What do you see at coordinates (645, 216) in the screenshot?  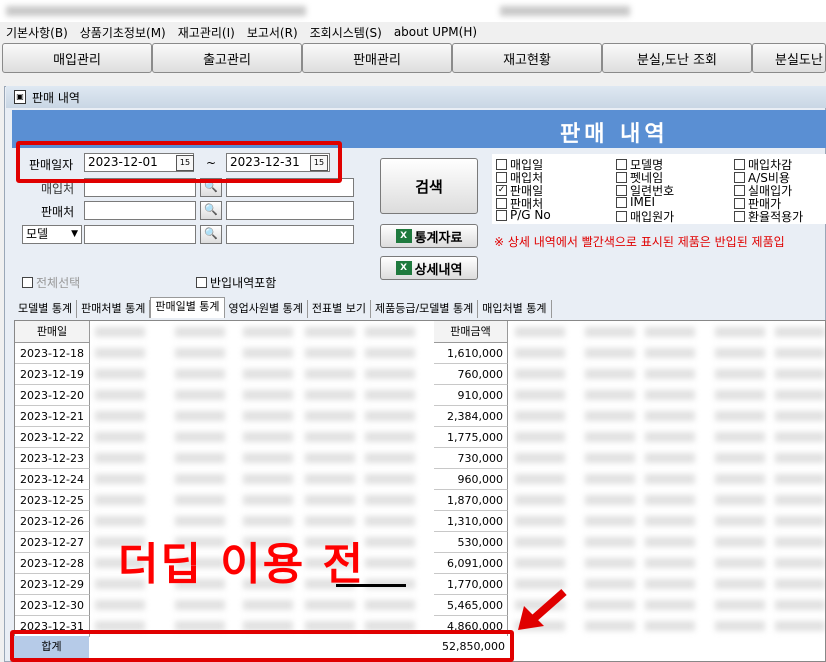 I see `column-option-checkbox: 매입원가` at bounding box center [645, 216].